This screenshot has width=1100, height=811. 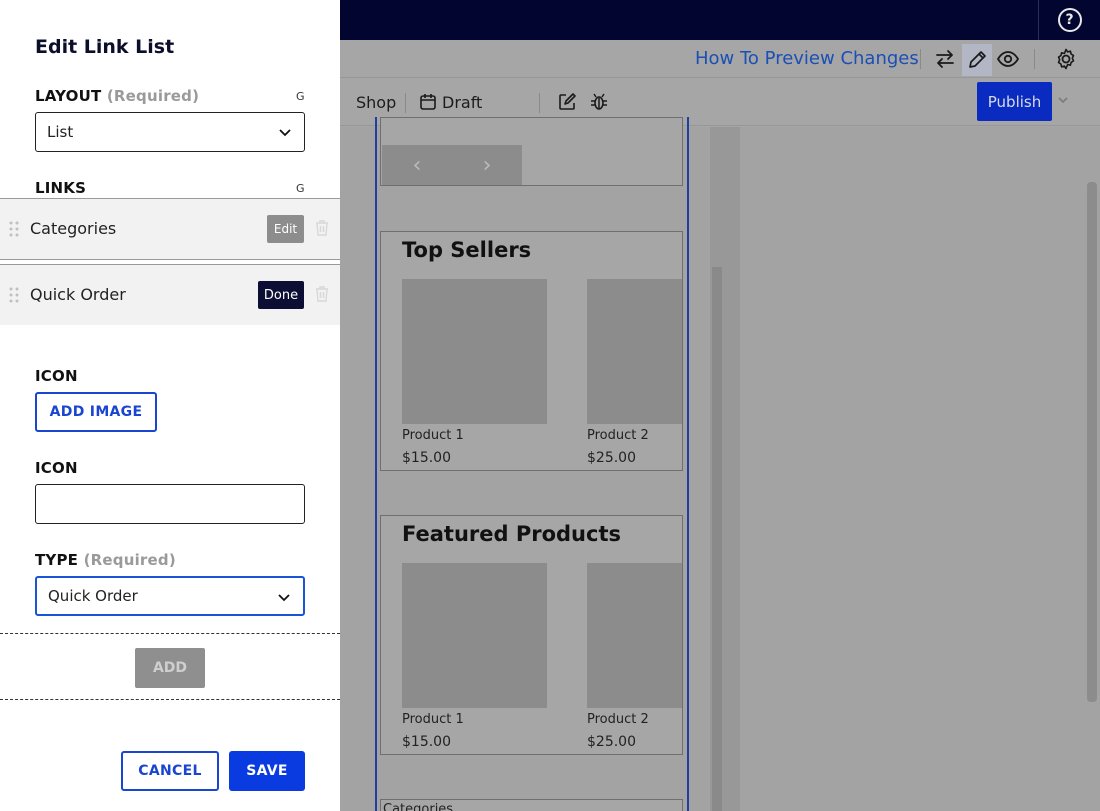 What do you see at coordinates (462, 102) in the screenshot?
I see `draft-status: Draft` at bounding box center [462, 102].